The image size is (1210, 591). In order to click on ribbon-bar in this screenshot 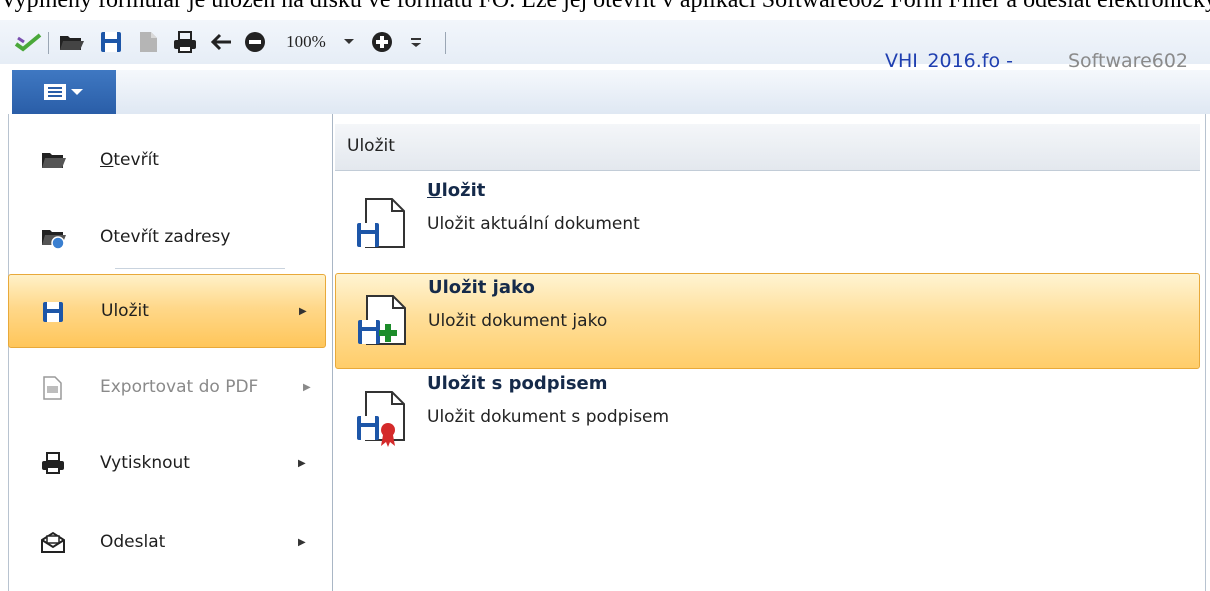, I will do `click(663, 92)`.